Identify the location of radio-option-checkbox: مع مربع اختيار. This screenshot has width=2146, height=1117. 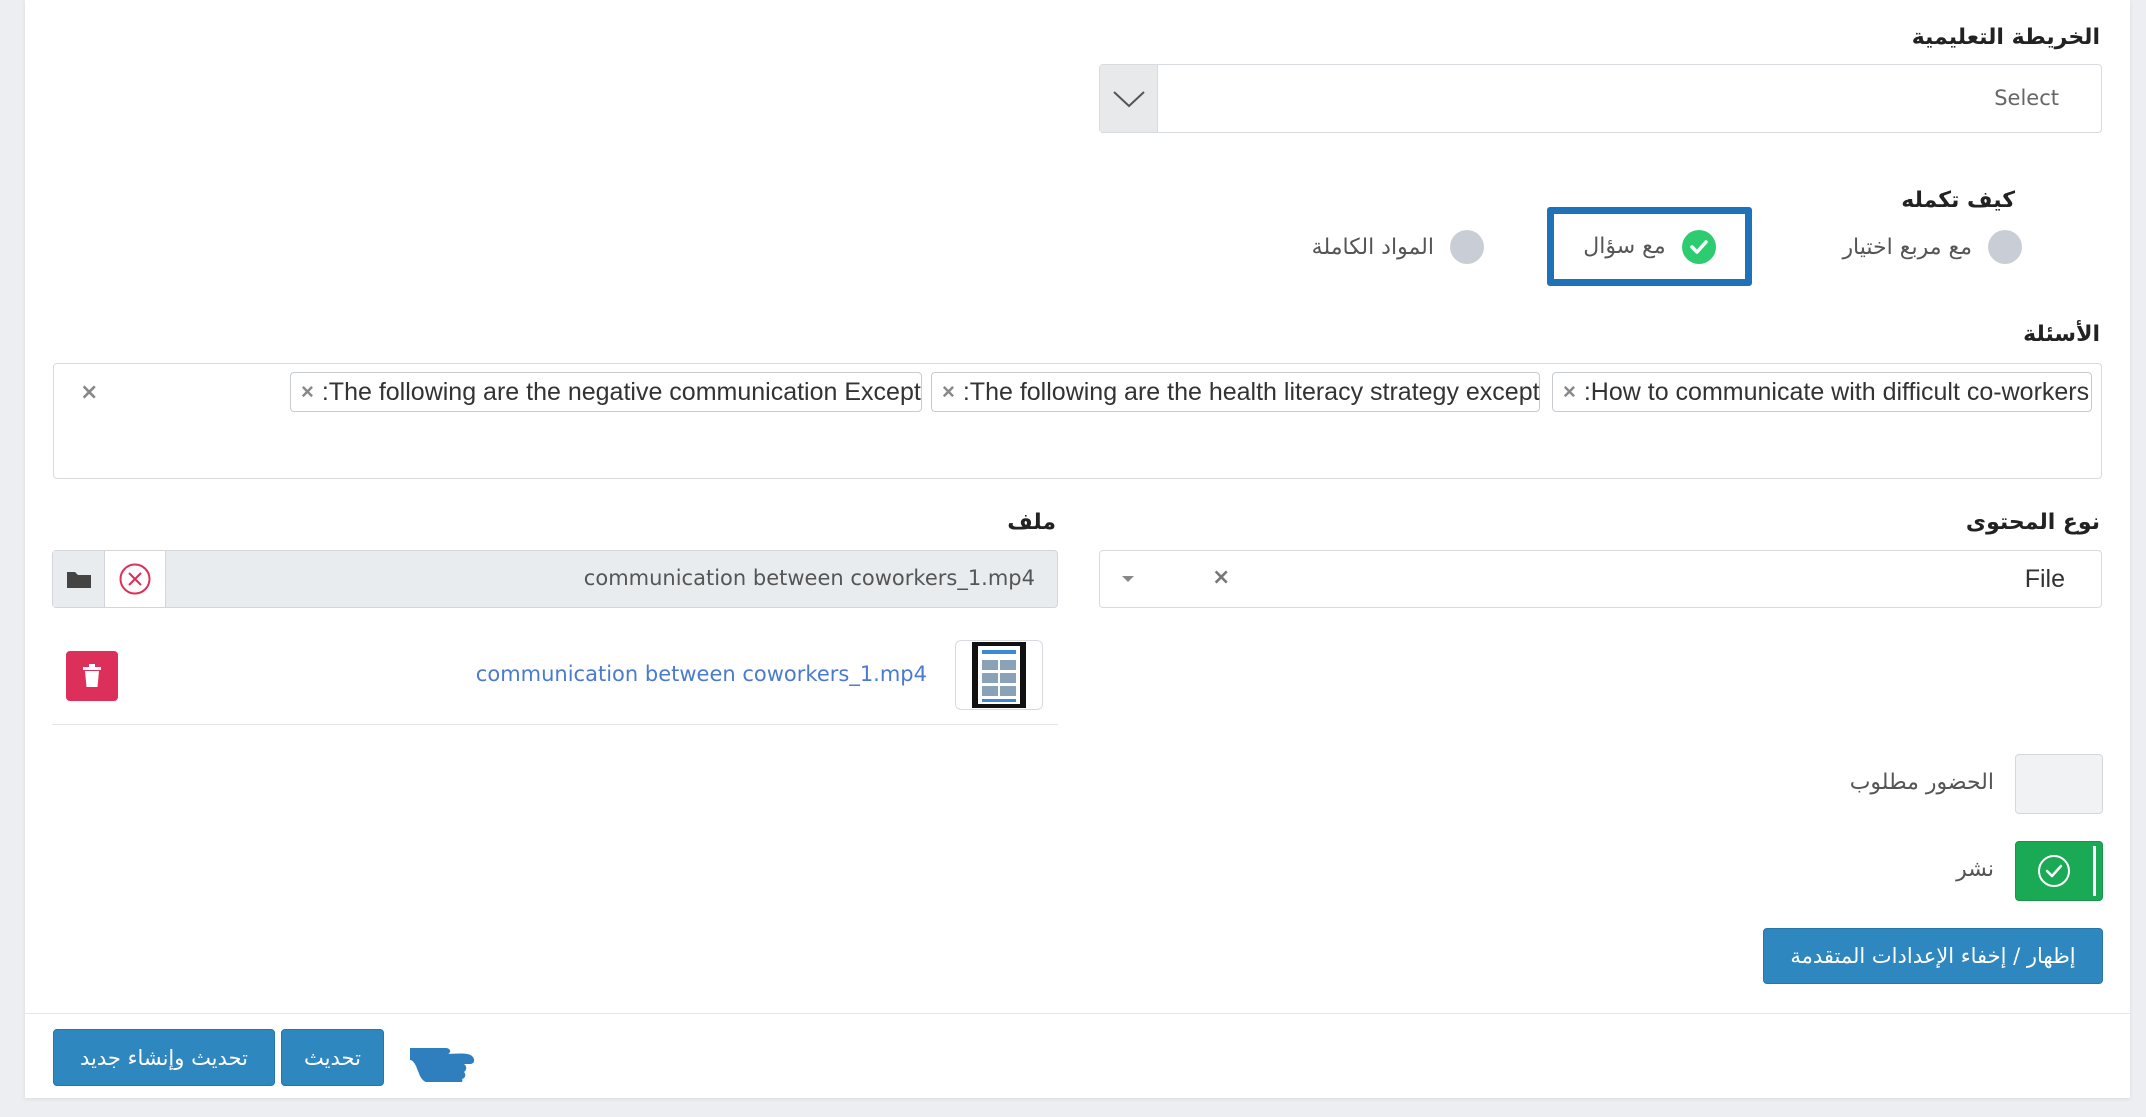
(1911, 247).